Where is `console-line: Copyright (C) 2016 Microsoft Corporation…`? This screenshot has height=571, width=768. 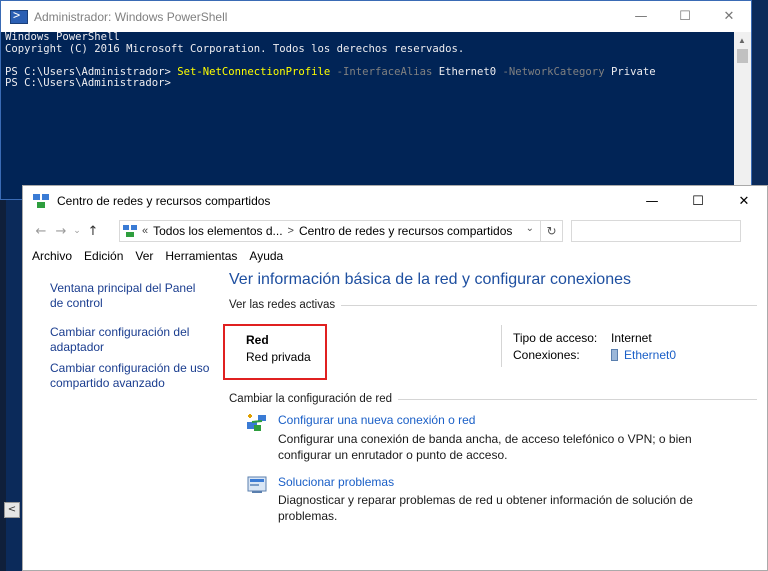 console-line: Copyright (C) 2016 Microsoft Corporation… is located at coordinates (235, 48).